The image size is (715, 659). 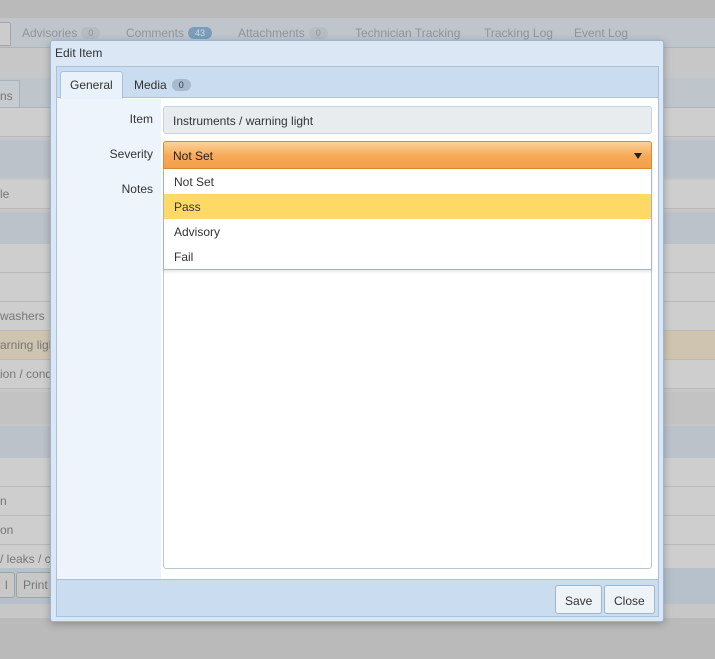 What do you see at coordinates (150, 85) in the screenshot?
I see `tab-label: Media` at bounding box center [150, 85].